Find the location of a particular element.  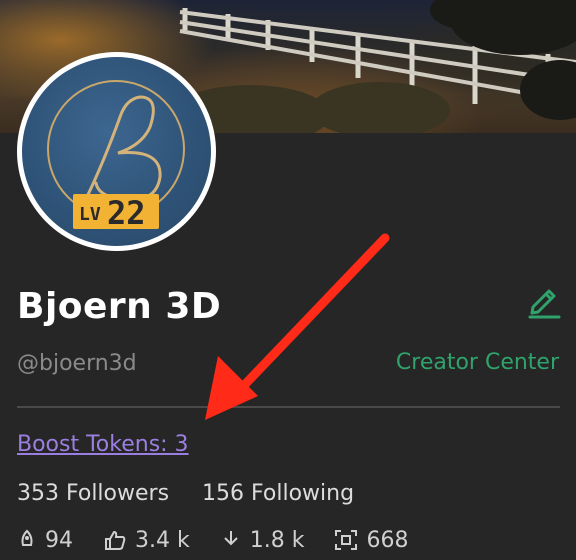

stat-downloads: 1.8 k is located at coordinates (262, 540).